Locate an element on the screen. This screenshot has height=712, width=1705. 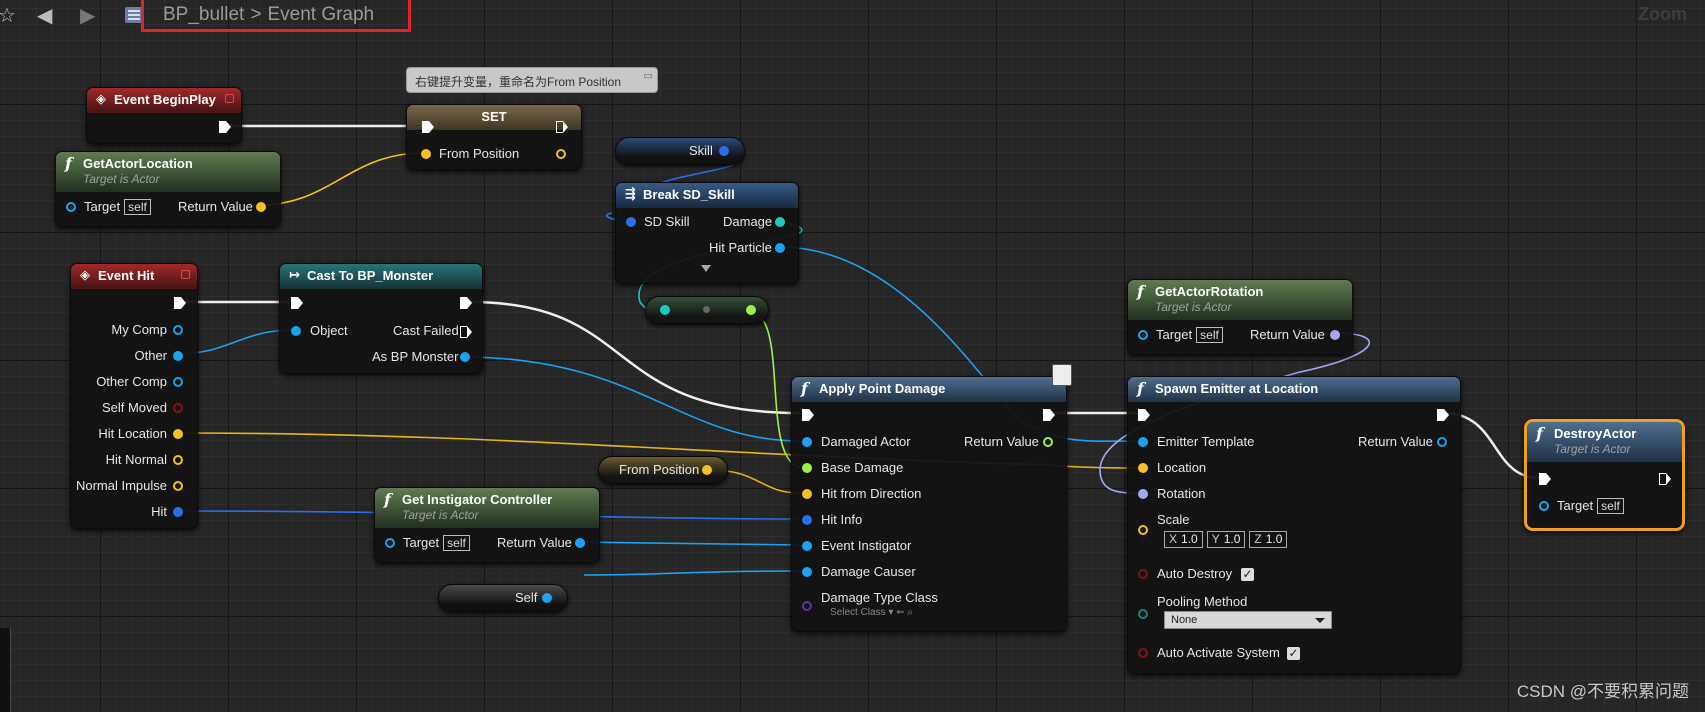
from-position-in-pin is located at coordinates (426, 154).